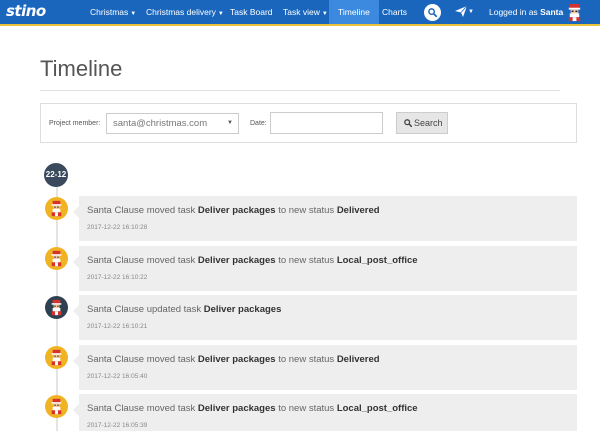  I want to click on timeline-event-time: 2017-12-22 16:10:22, so click(117, 277).